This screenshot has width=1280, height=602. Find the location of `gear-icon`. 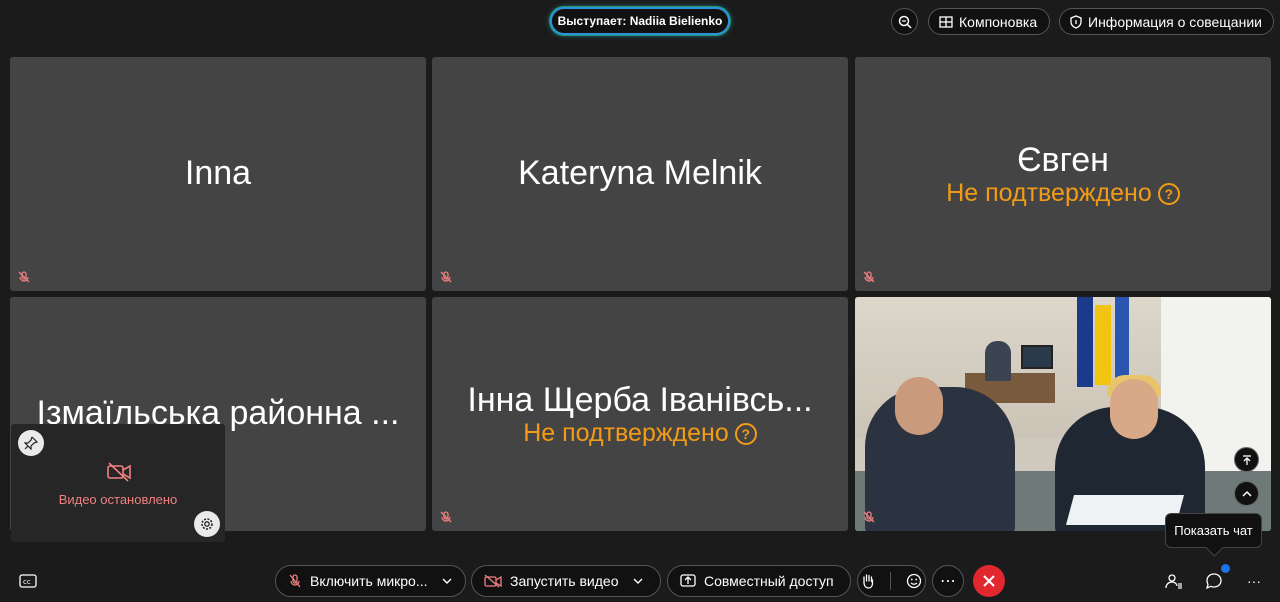

gear-icon is located at coordinates (207, 524).